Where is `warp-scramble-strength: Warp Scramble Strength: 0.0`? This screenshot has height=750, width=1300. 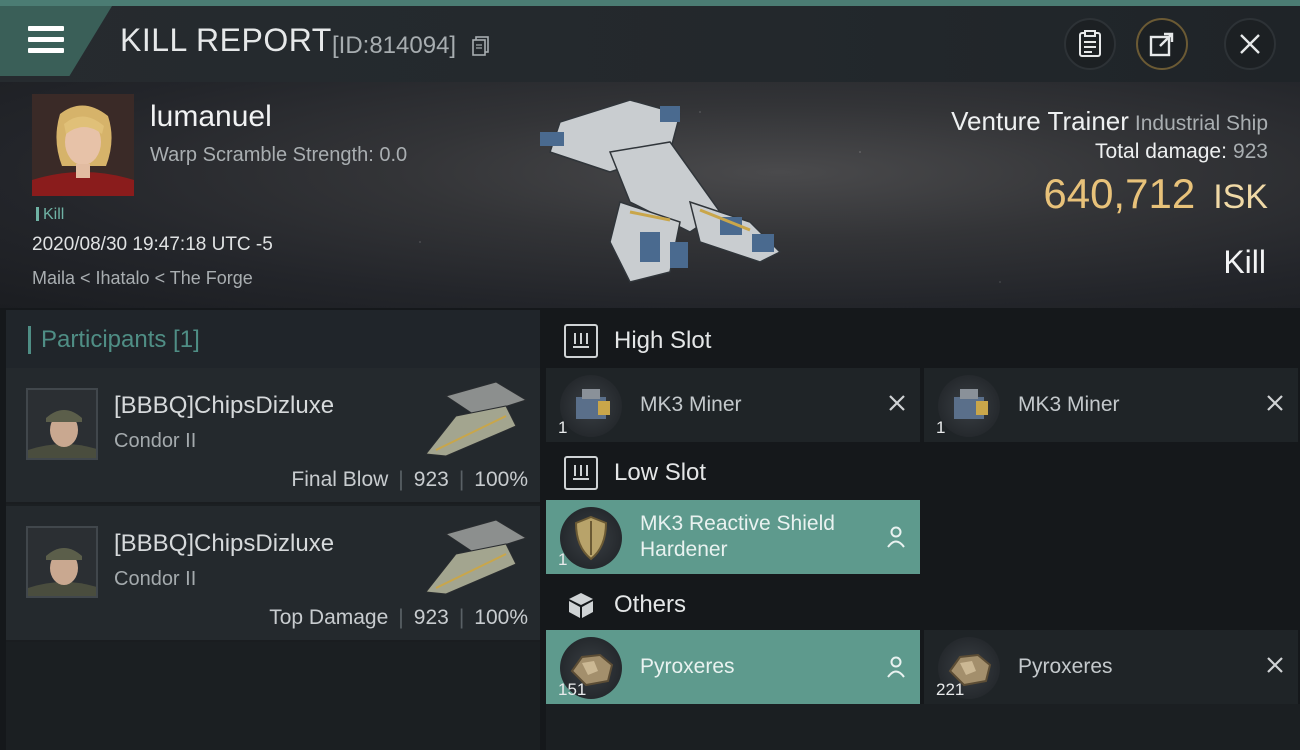
warp-scramble-strength: Warp Scramble Strength: 0.0 is located at coordinates (279, 155).